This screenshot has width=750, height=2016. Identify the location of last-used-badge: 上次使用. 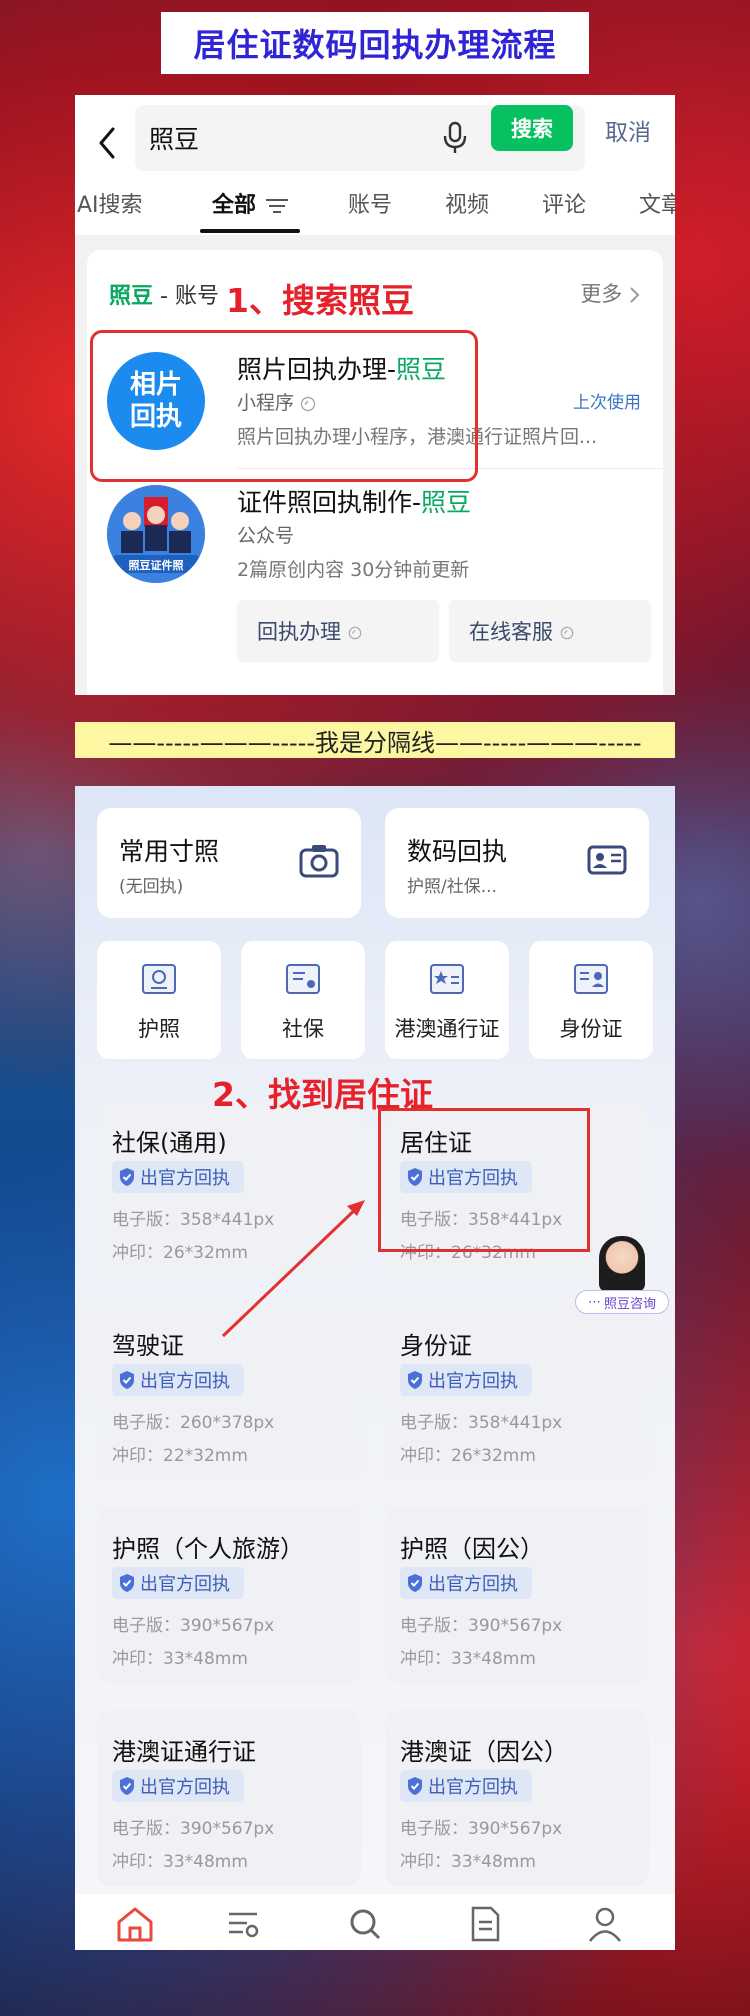
(607, 403).